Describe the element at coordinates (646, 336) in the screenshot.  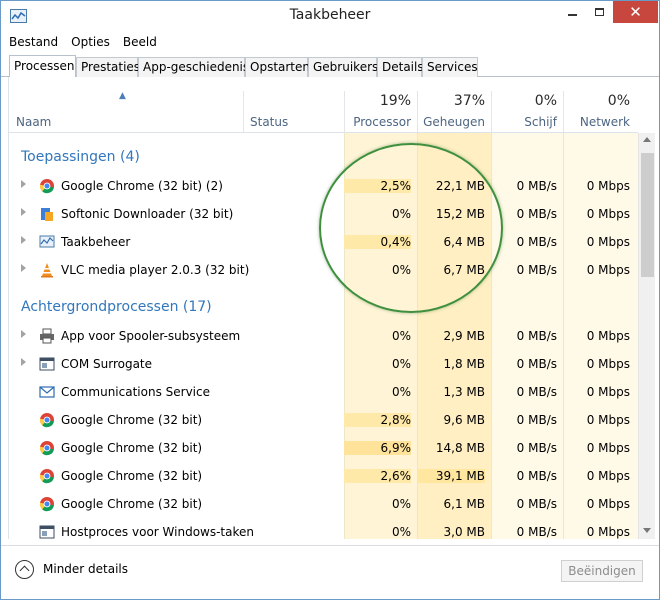
I see `vertical-scrollbar` at that location.